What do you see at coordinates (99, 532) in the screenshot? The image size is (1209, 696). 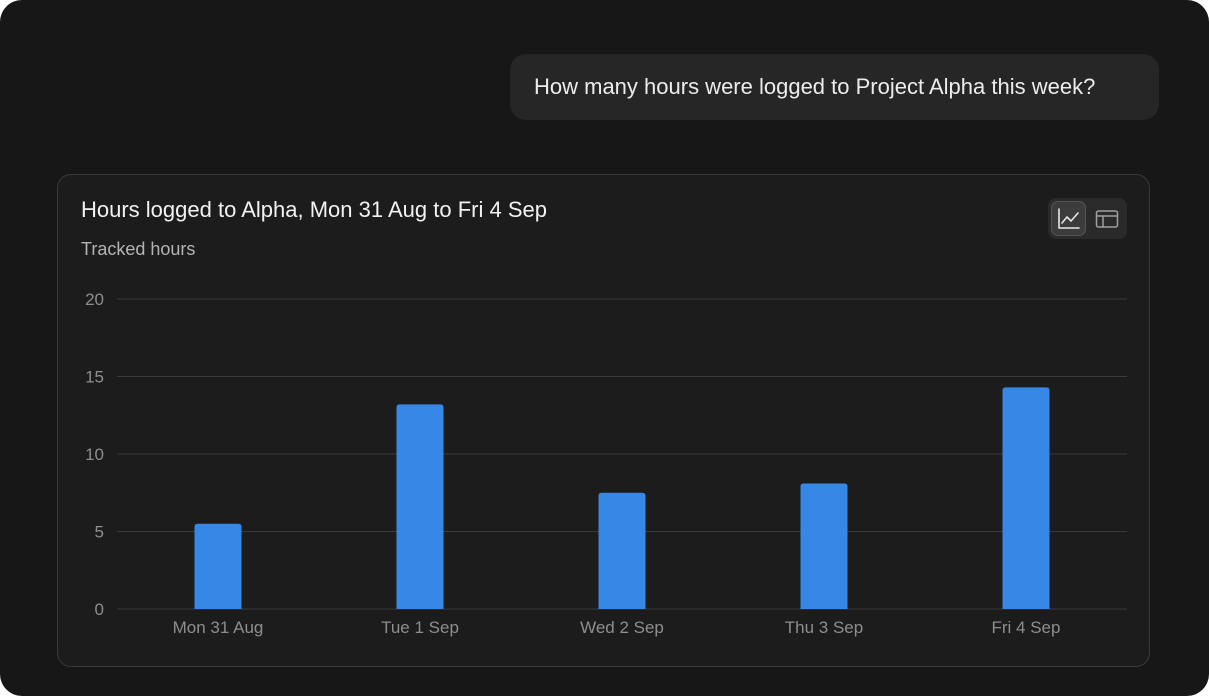 I see `y-tick-label: 5` at bounding box center [99, 532].